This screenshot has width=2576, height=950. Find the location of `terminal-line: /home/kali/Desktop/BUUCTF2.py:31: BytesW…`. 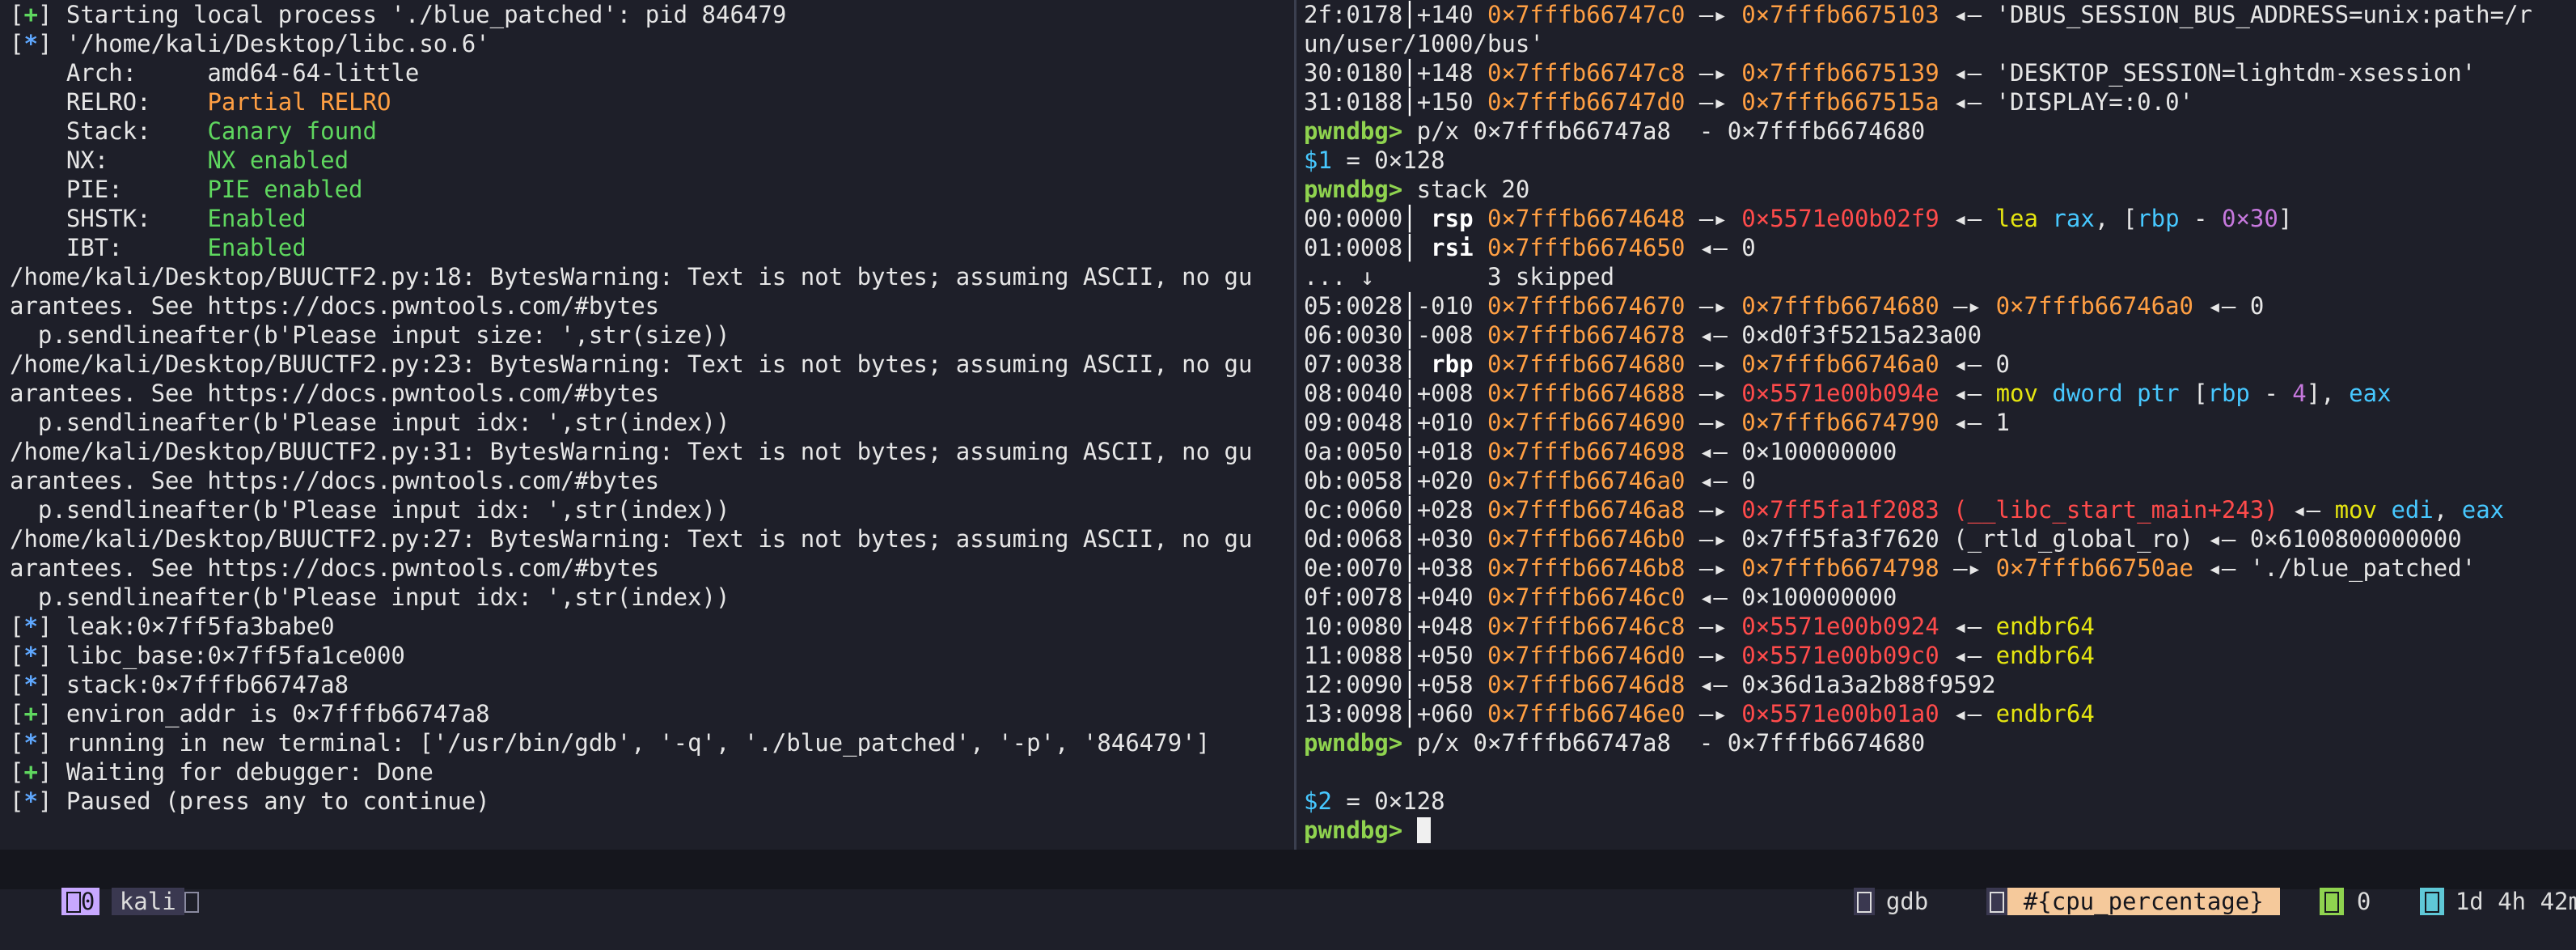

terminal-line: /home/kali/Desktop/BUUCTF2.py:31: BytesW… is located at coordinates (648, 451).